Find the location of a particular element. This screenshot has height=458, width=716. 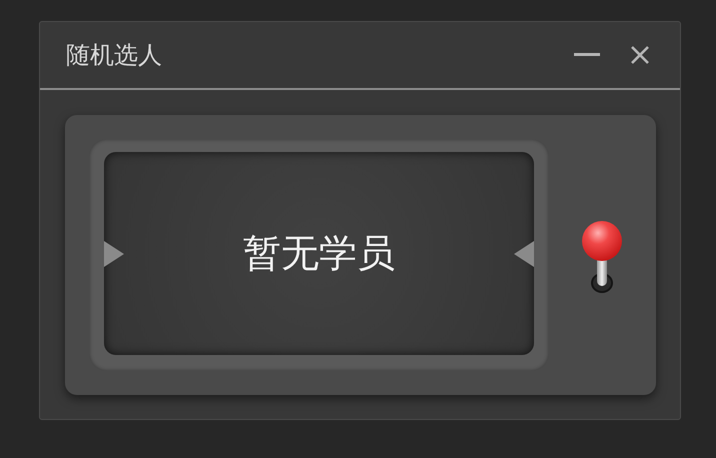

lever-handle is located at coordinates (602, 257).